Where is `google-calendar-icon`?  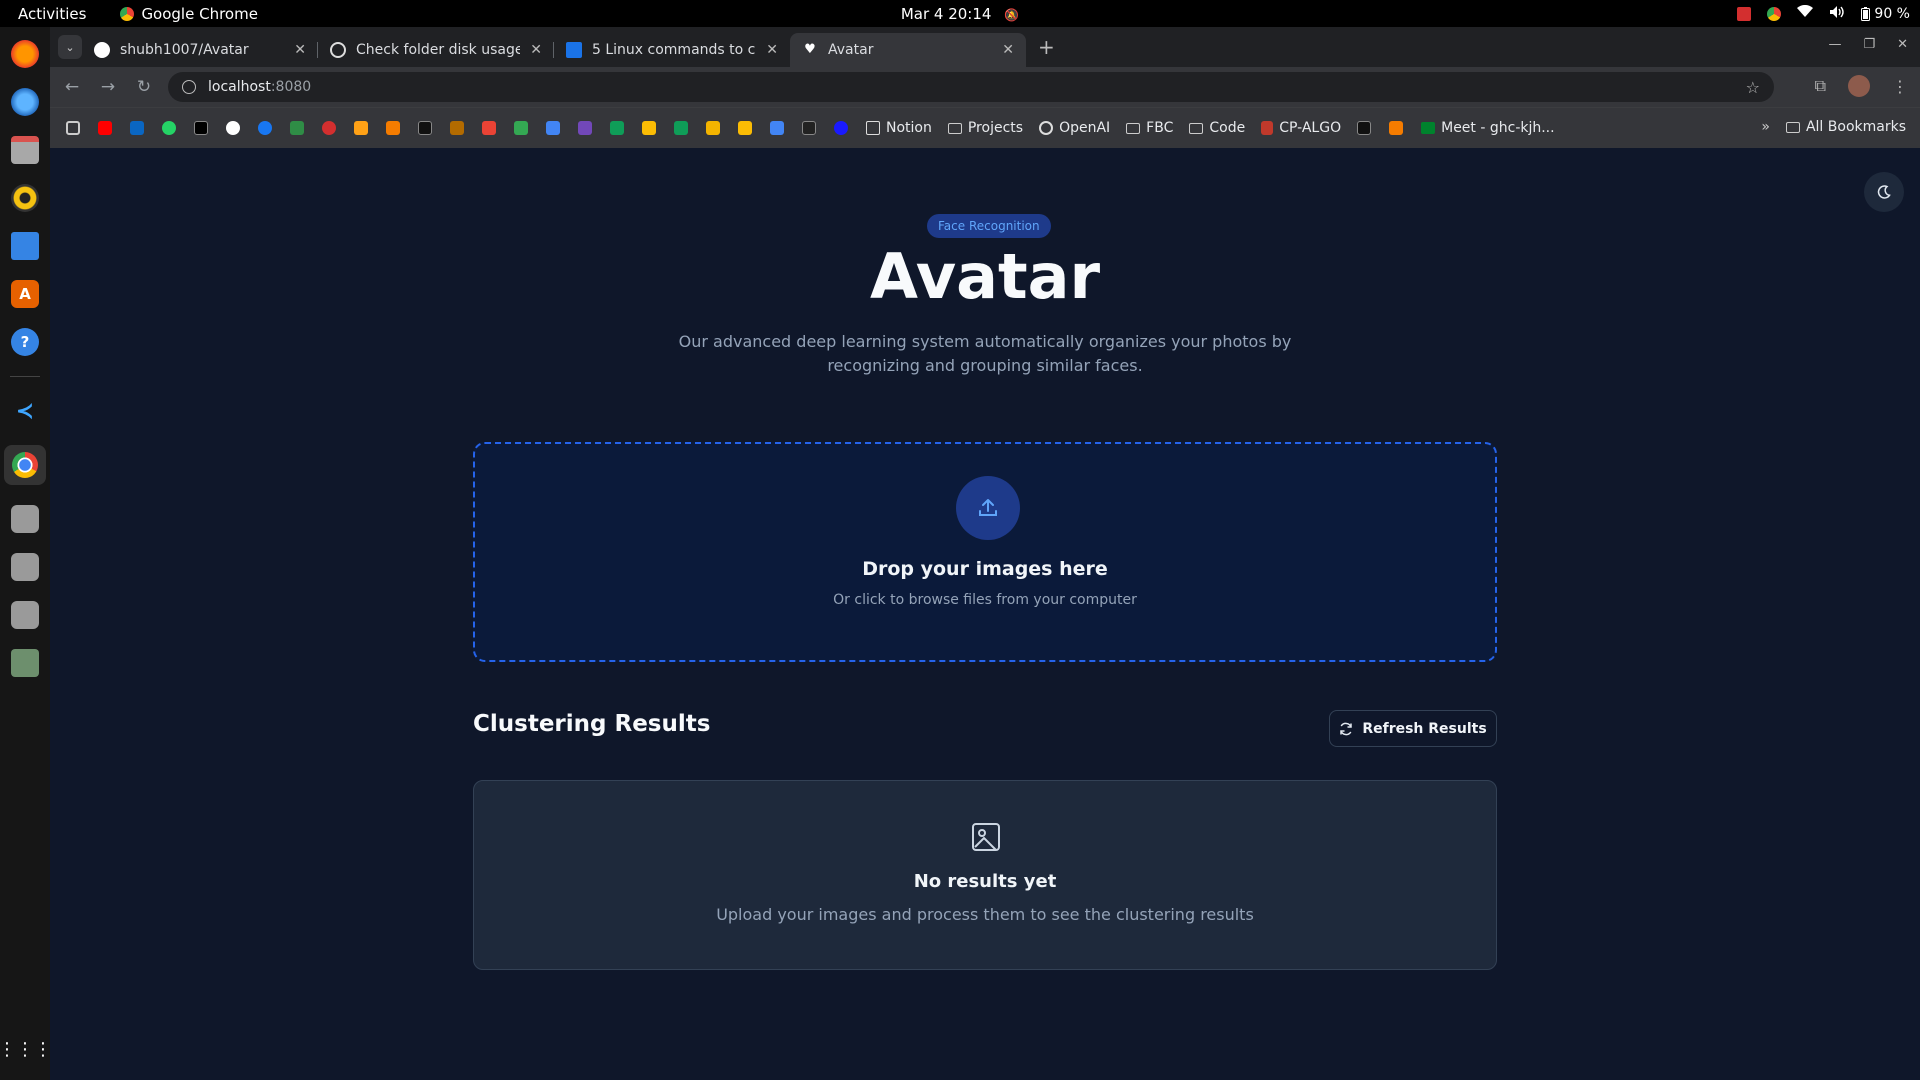 google-calendar-icon is located at coordinates (777, 128).